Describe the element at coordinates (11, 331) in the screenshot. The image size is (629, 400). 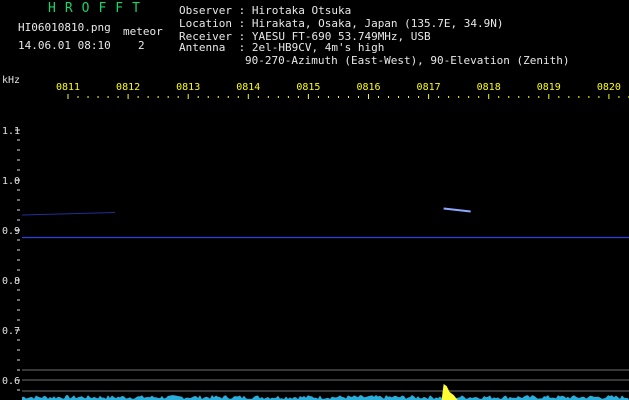
I see `freq-tick-label: 0.7` at that location.